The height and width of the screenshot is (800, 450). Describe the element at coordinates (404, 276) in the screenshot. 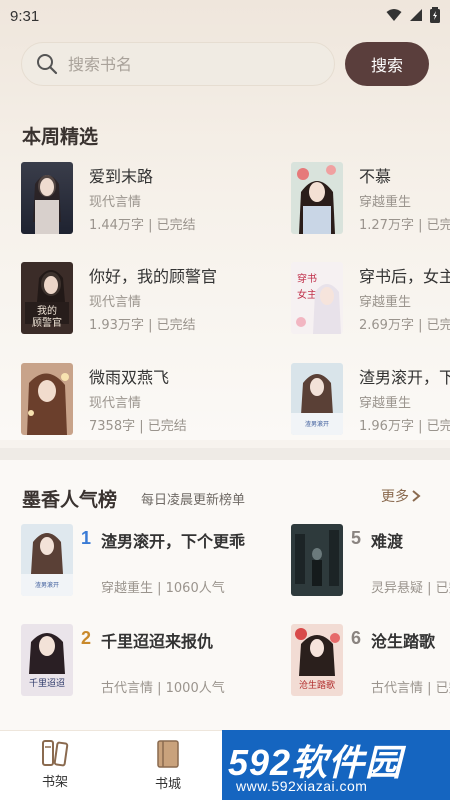

I see `book-title: 穿书后，女主` at that location.